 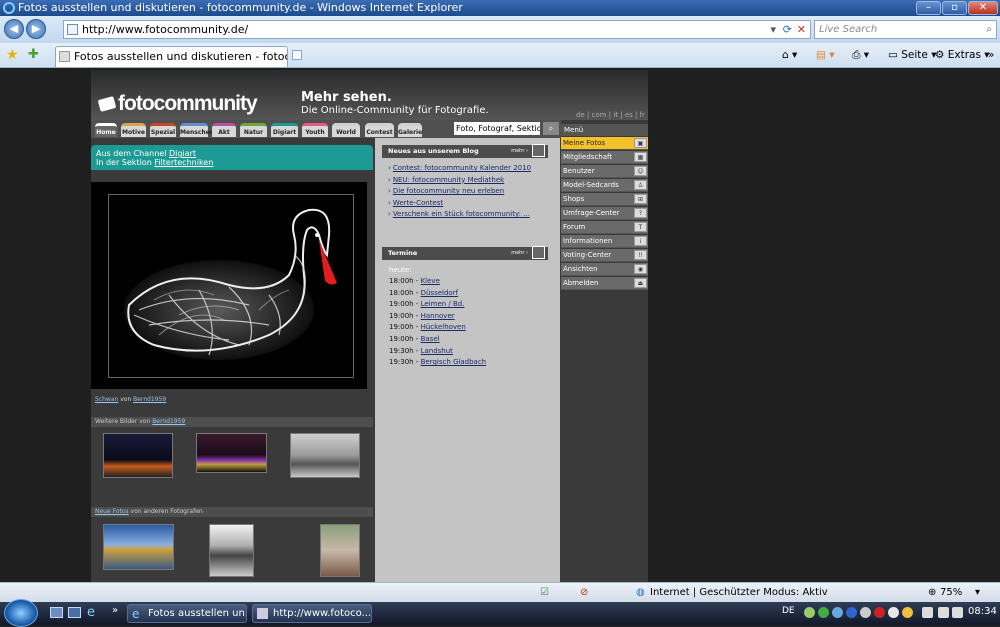 I want to click on show-desktop-icon, so click(x=56, y=612).